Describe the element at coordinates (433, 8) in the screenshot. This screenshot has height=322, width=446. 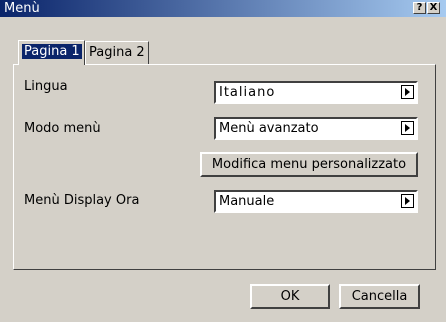
I see `close-button: X` at that location.